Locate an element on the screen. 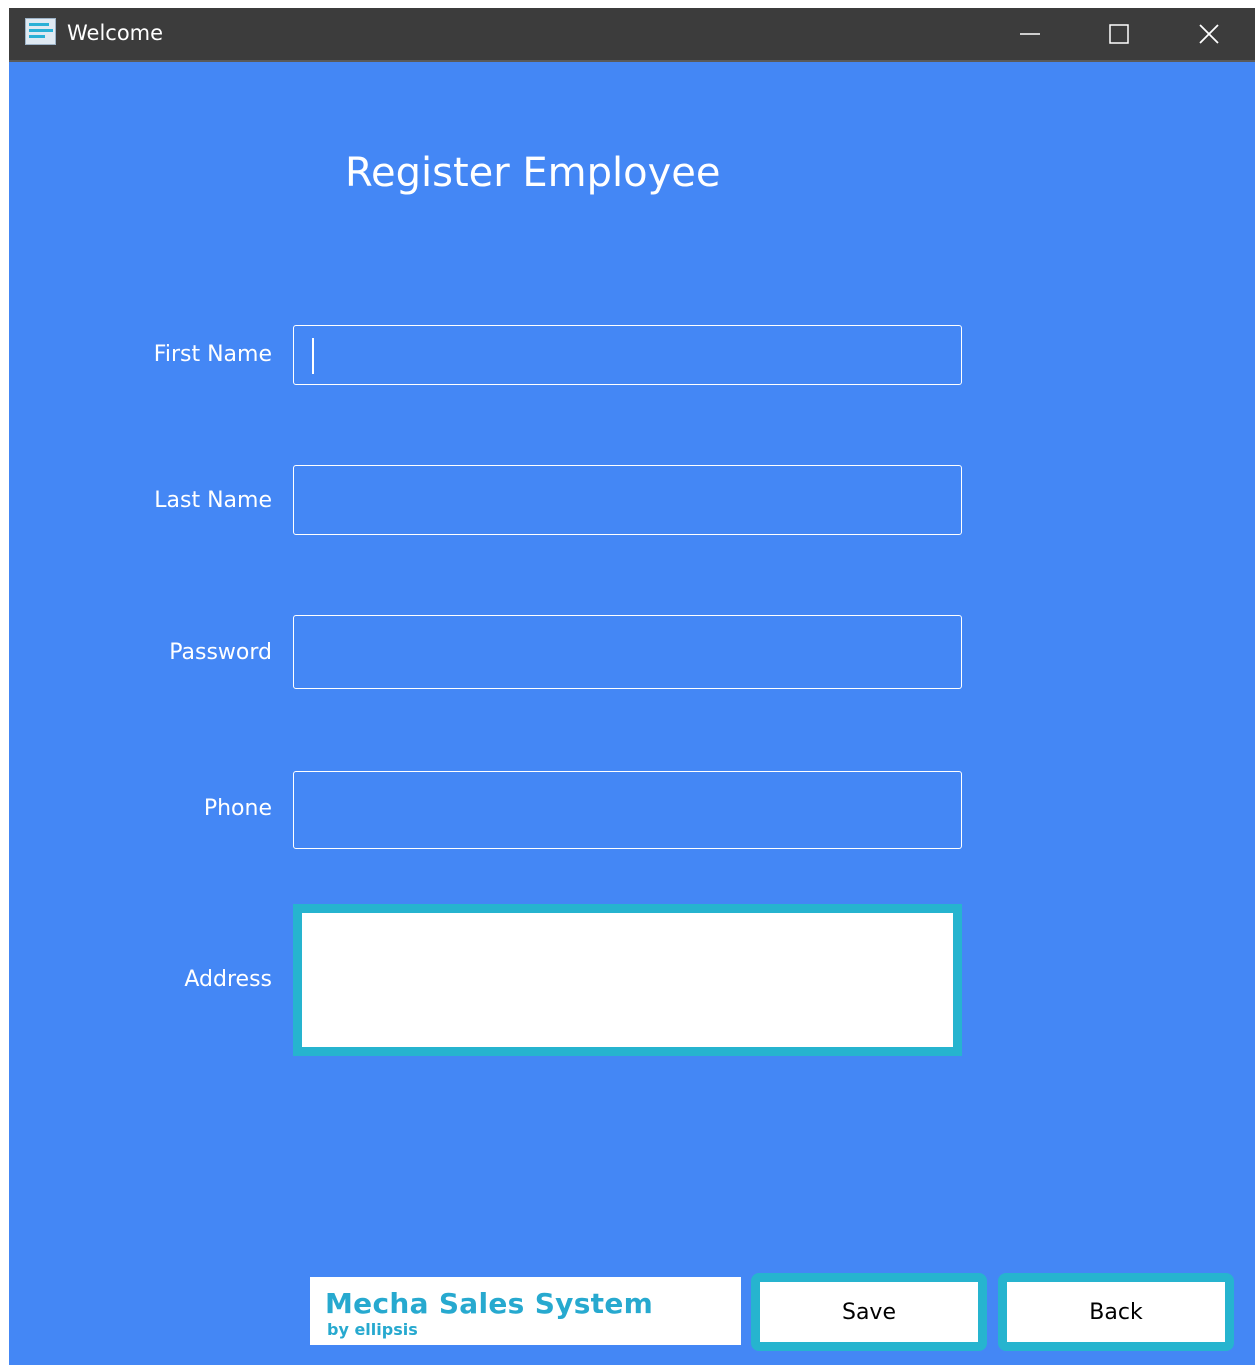 This screenshot has height=1365, width=1255. title-bar: Welcome is located at coordinates (632, 35).